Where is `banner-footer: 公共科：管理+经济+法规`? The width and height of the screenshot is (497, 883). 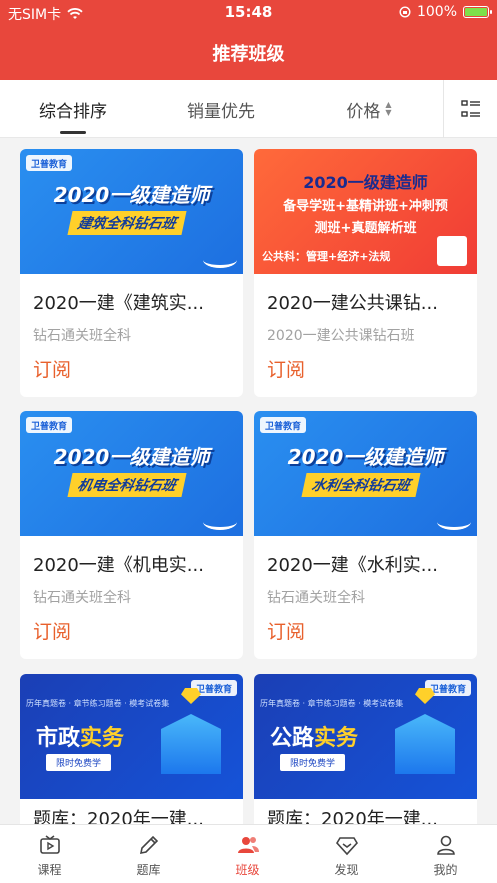
banner-footer: 公共科：管理+经济+法规 is located at coordinates (326, 256).